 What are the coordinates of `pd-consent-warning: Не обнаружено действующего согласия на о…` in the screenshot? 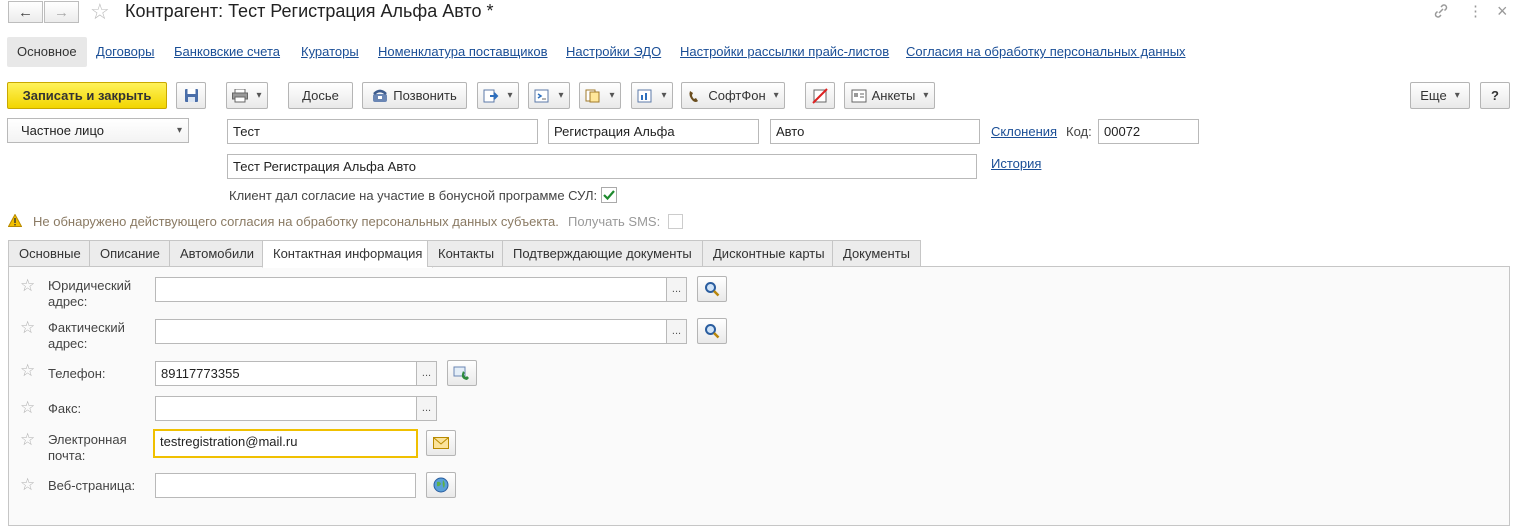 It's located at (296, 221).